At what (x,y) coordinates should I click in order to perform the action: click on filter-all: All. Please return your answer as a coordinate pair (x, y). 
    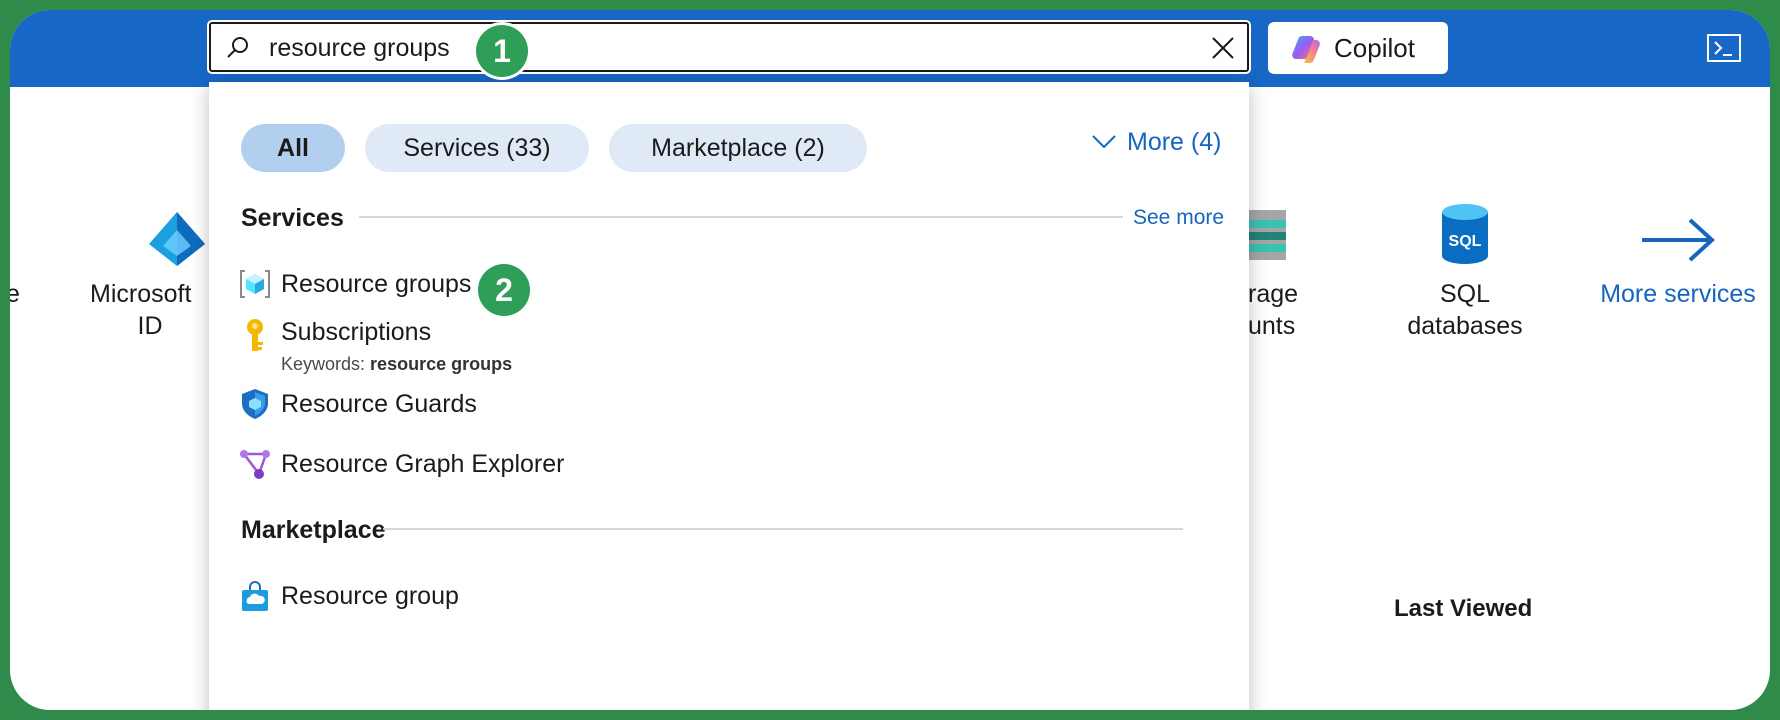
    Looking at the image, I should click on (293, 148).